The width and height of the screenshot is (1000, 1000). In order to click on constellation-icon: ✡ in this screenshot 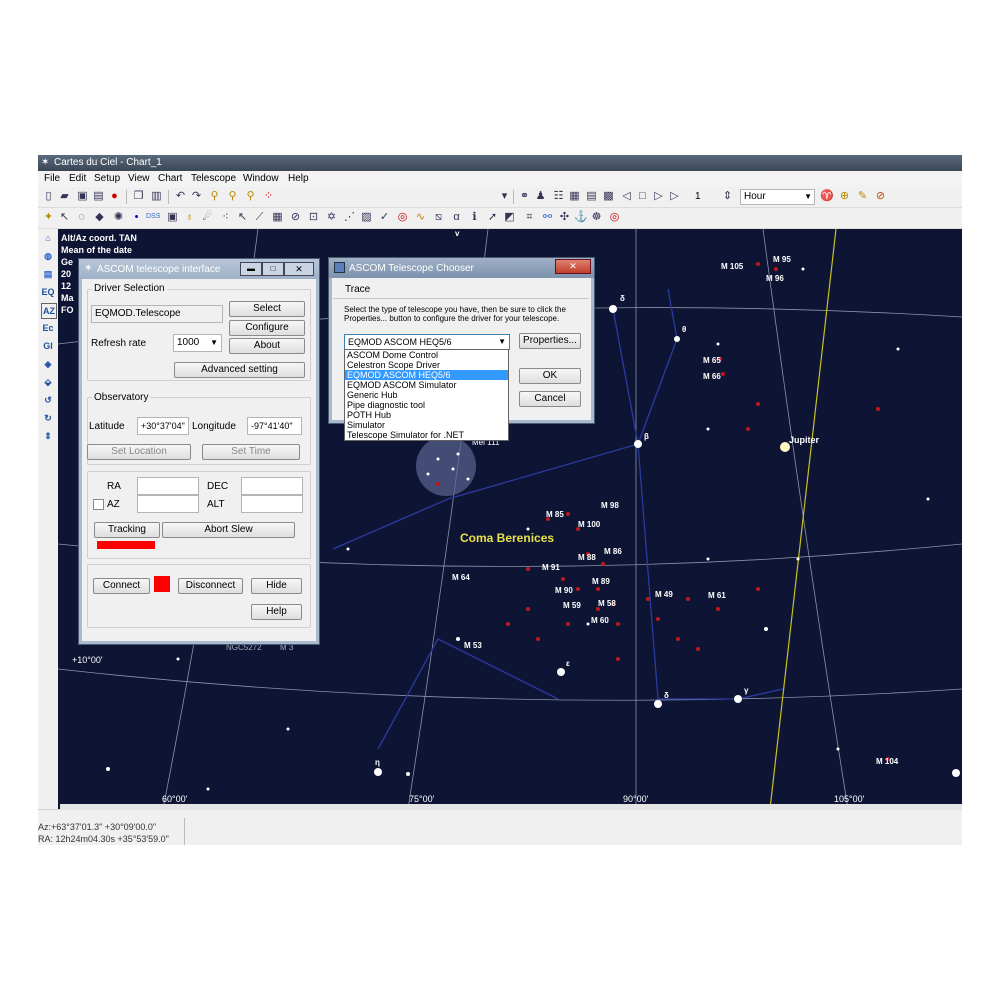, I will do `click(331, 217)`.